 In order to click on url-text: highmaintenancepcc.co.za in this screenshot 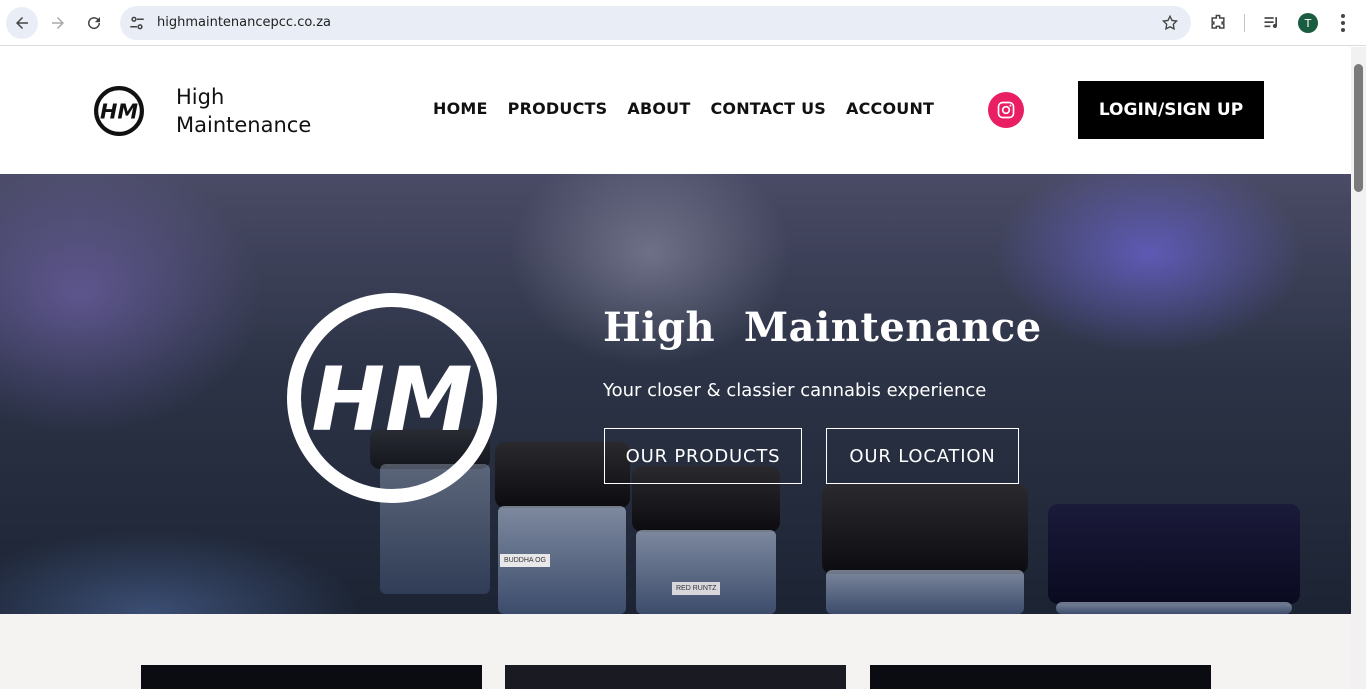, I will do `click(244, 22)`.